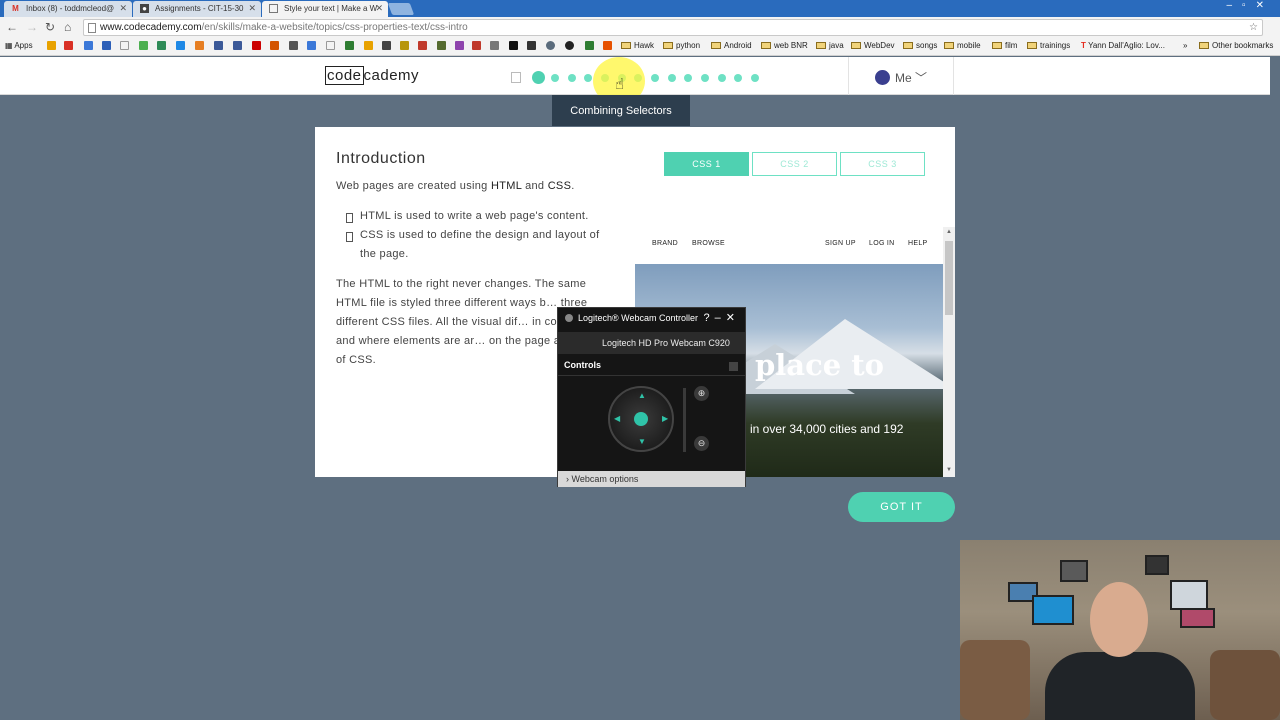  Describe the element at coordinates (681, 45) in the screenshot. I see `bookmark-folder: python` at that location.